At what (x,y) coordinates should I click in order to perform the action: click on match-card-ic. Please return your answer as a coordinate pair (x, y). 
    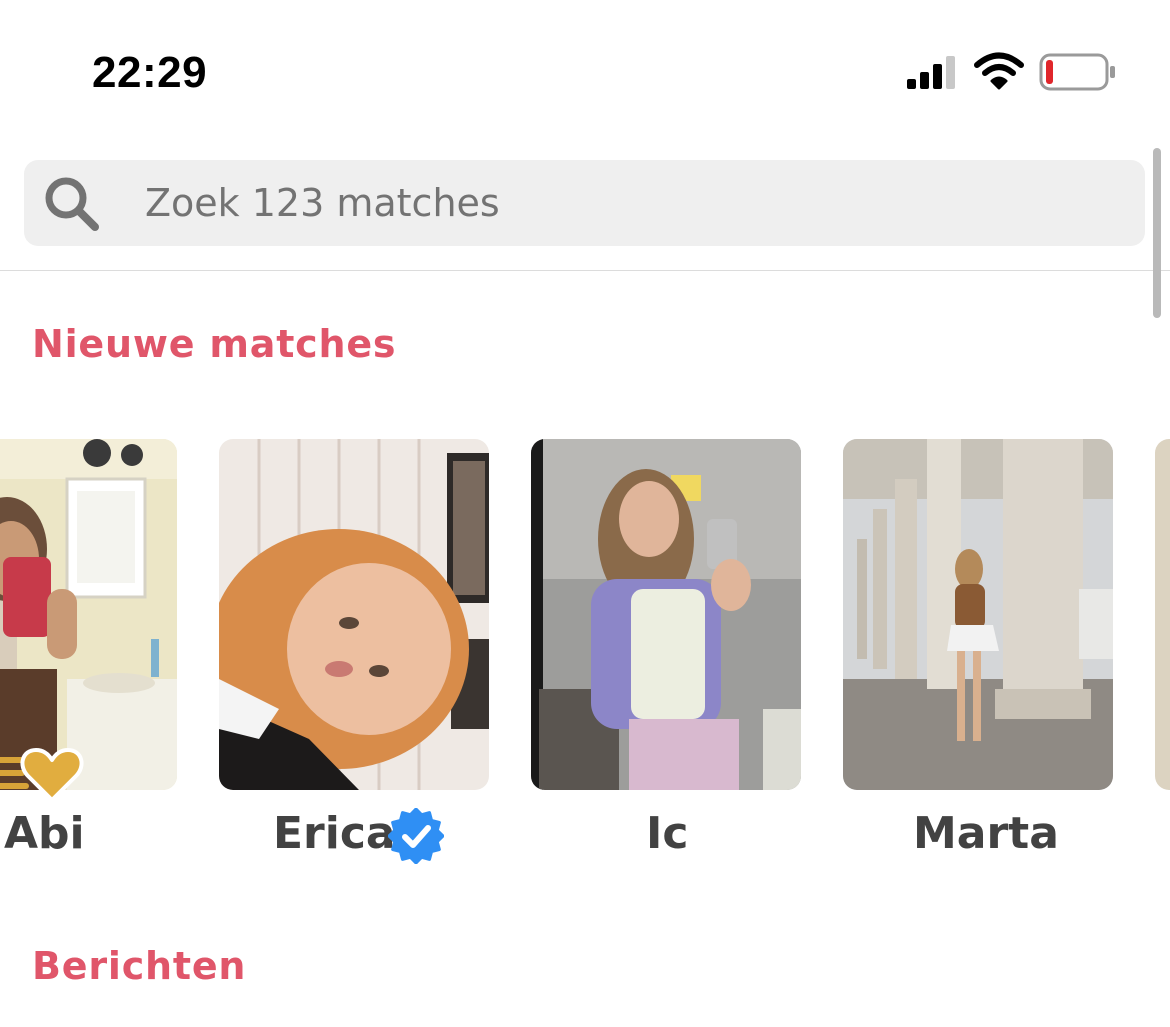
    Looking at the image, I should click on (666, 614).